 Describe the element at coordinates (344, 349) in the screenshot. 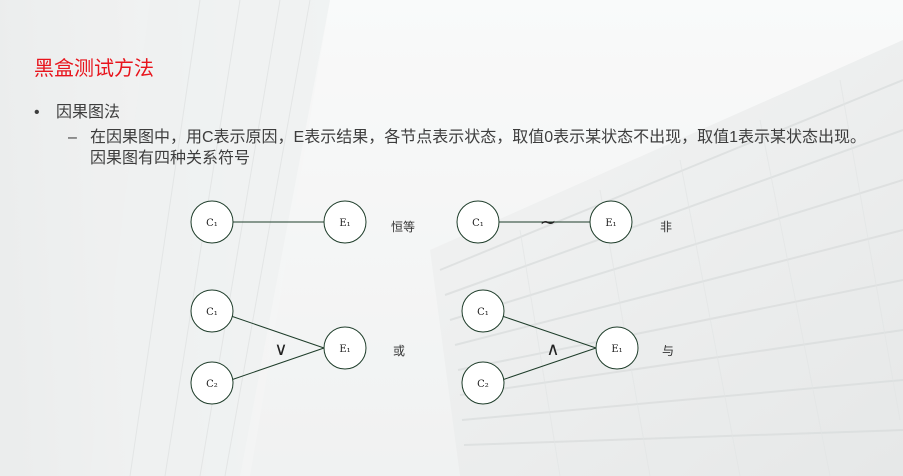

I see `or-effect-label: E₁` at that location.